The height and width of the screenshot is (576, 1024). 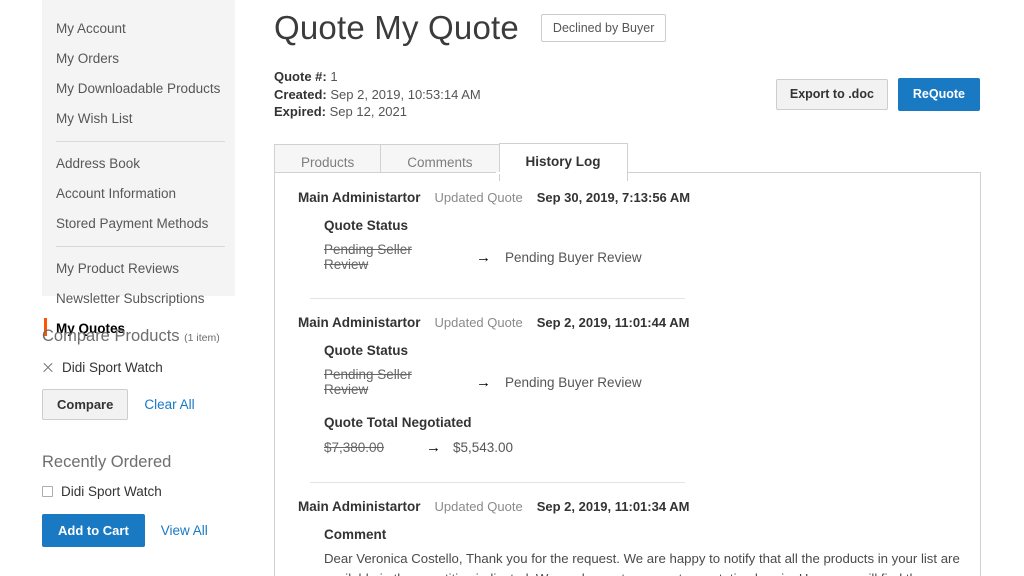 I want to click on page-title-row: Quote My Quote Declined by Buyer, so click(x=648, y=25).